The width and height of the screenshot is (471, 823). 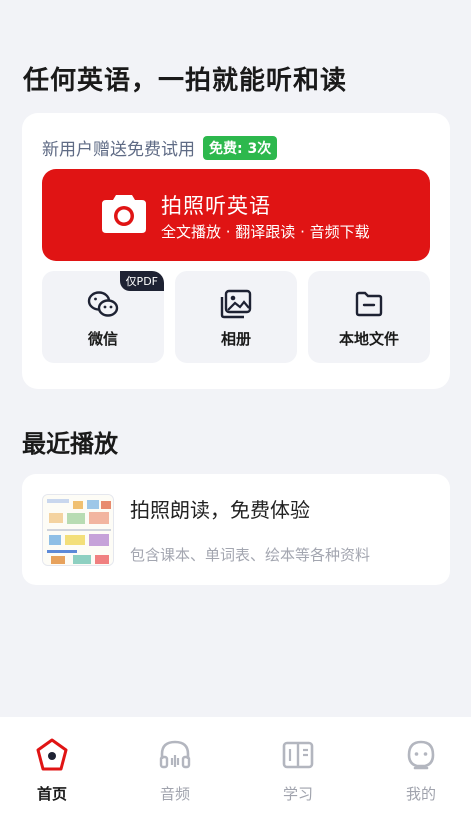 What do you see at coordinates (236, 304) in the screenshot?
I see `album-icon` at bounding box center [236, 304].